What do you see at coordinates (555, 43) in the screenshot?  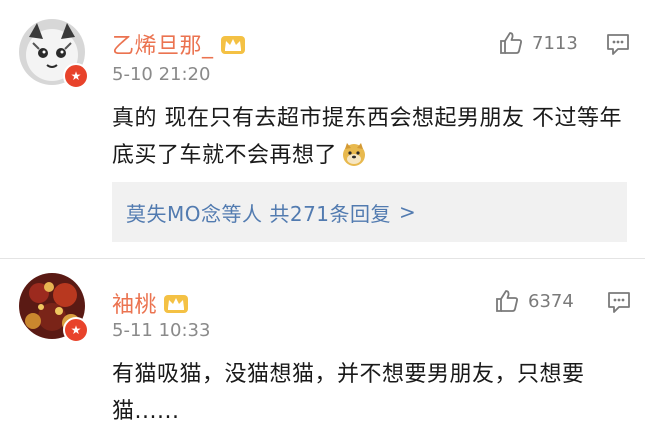 I see `like-count: 7113` at bounding box center [555, 43].